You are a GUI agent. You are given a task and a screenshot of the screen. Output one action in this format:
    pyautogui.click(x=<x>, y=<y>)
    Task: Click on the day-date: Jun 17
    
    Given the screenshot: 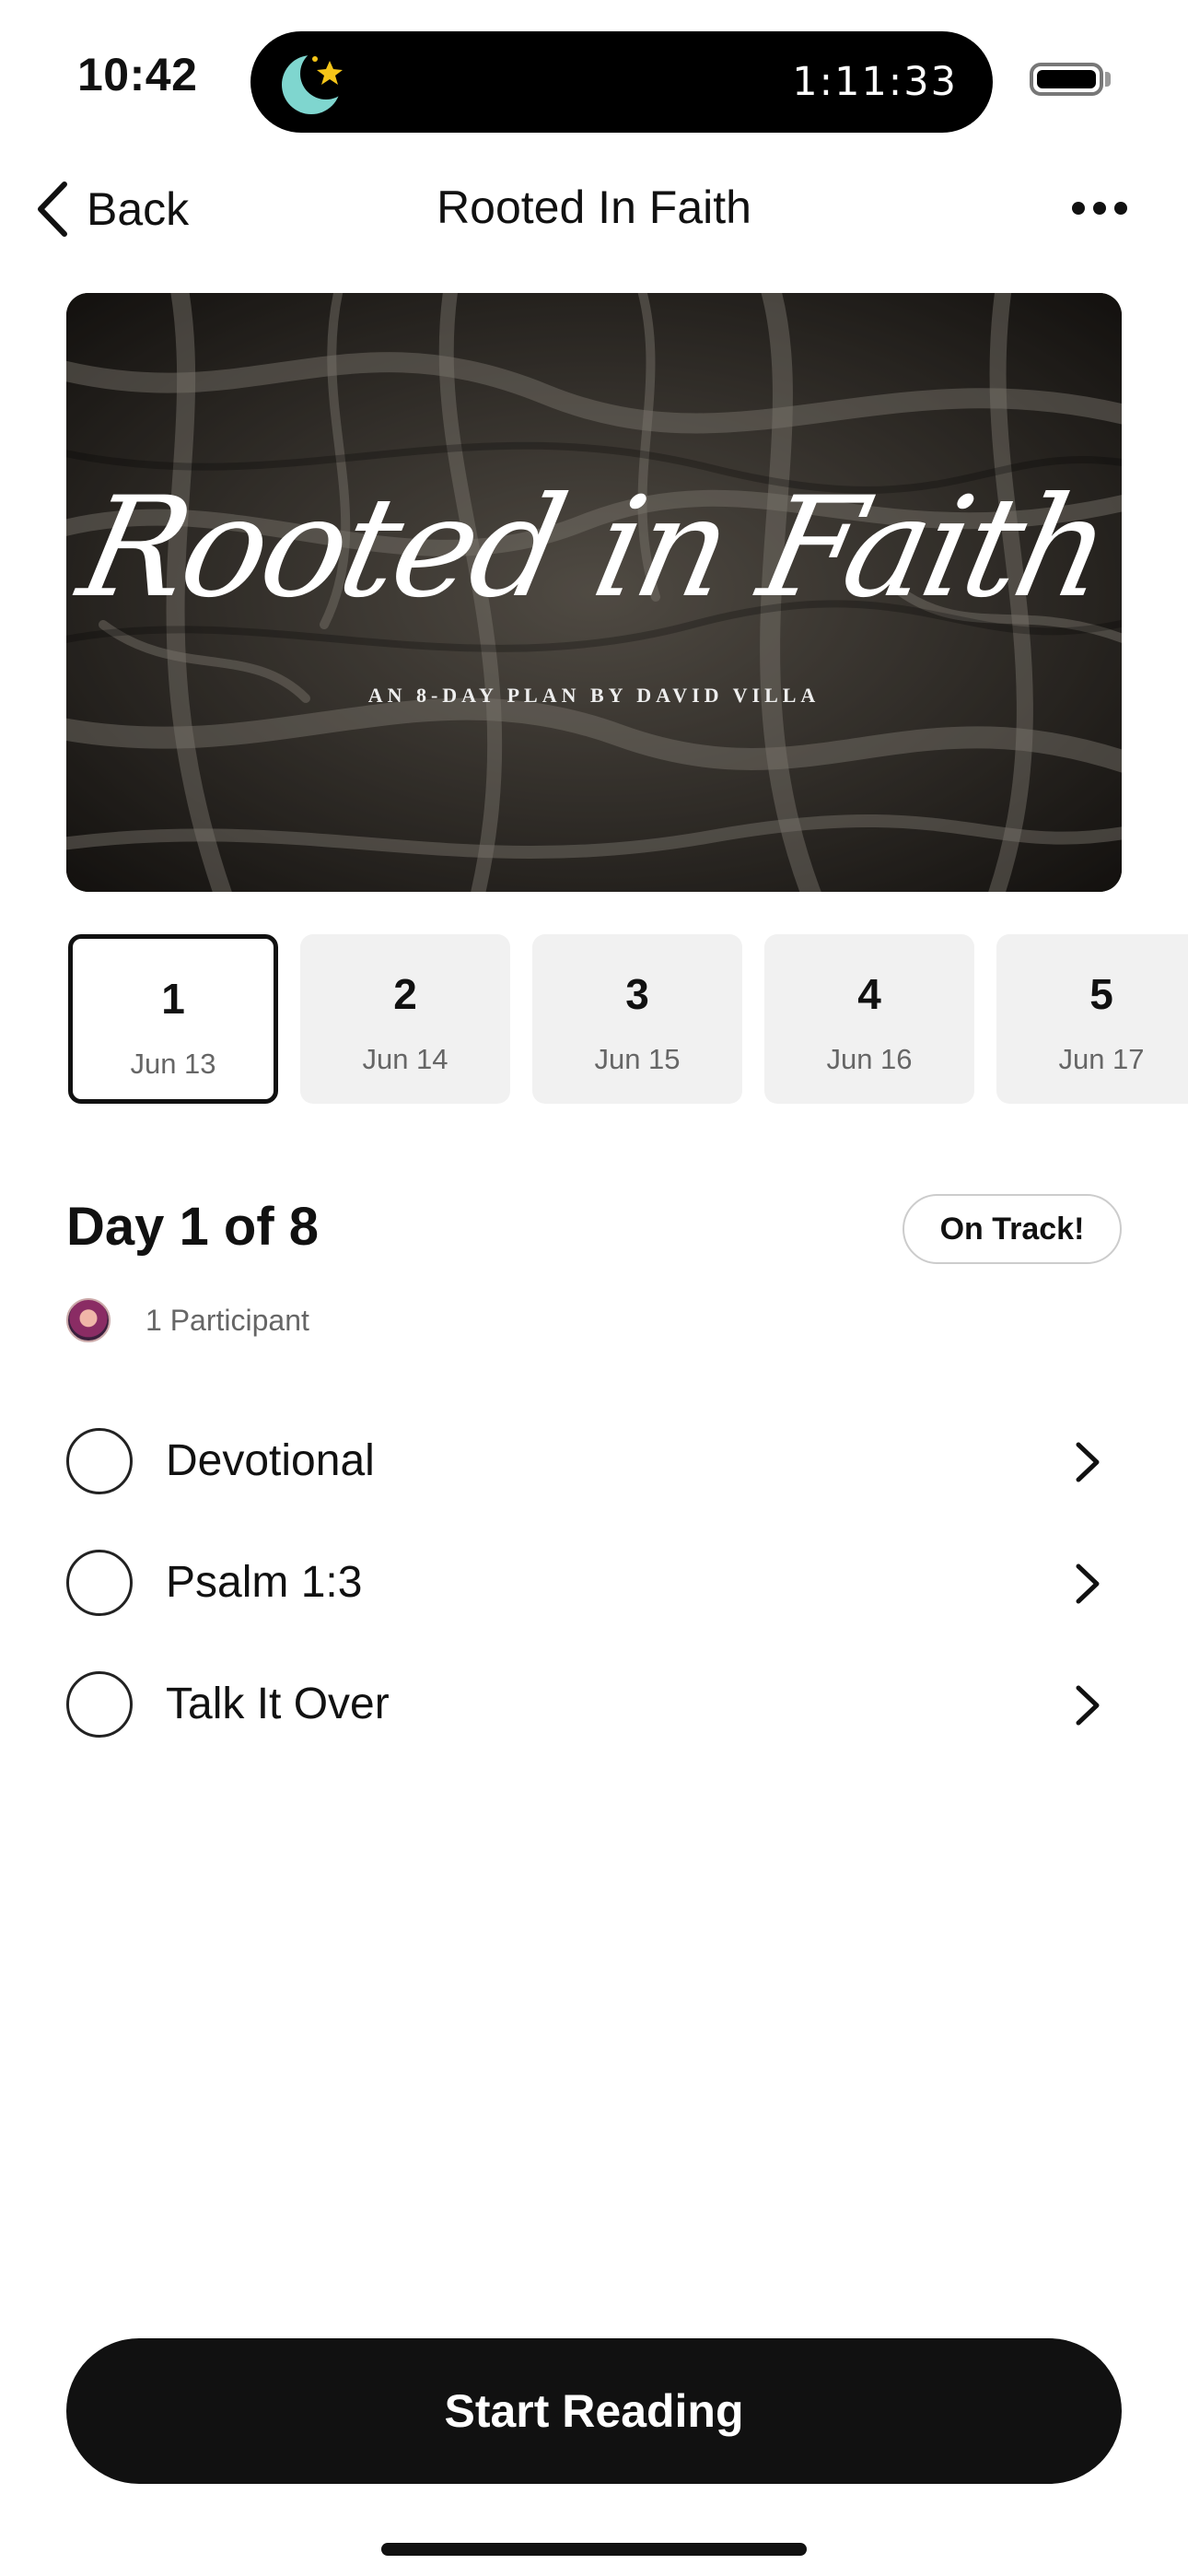 What is the action you would take?
    pyautogui.click(x=1101, y=1059)
    